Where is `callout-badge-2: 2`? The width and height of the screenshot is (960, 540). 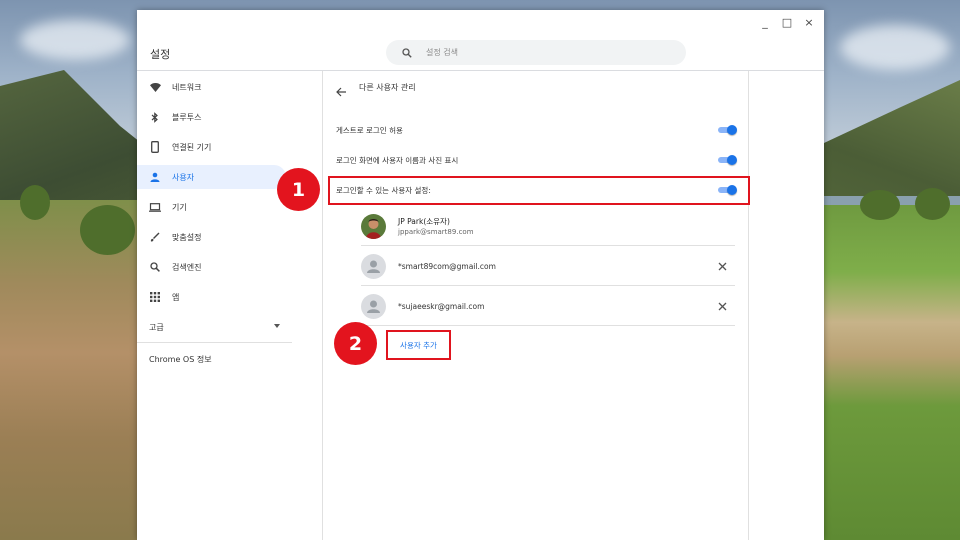 callout-badge-2: 2 is located at coordinates (355, 343).